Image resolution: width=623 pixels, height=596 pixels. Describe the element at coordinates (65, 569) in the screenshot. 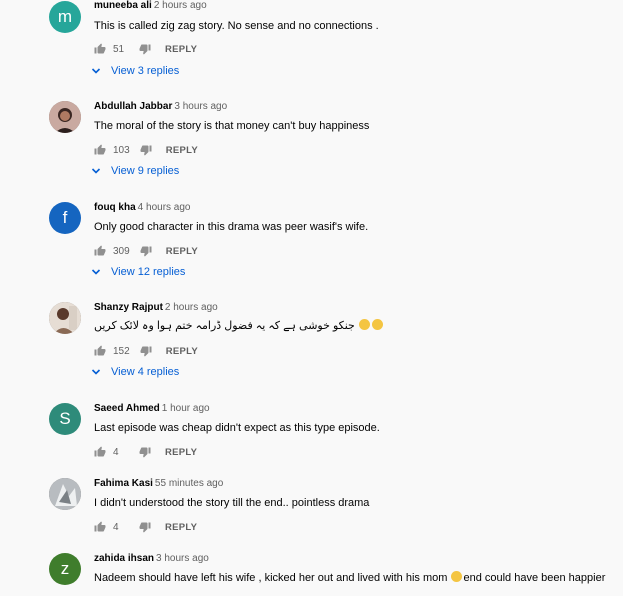

I see `avatar: z` at that location.